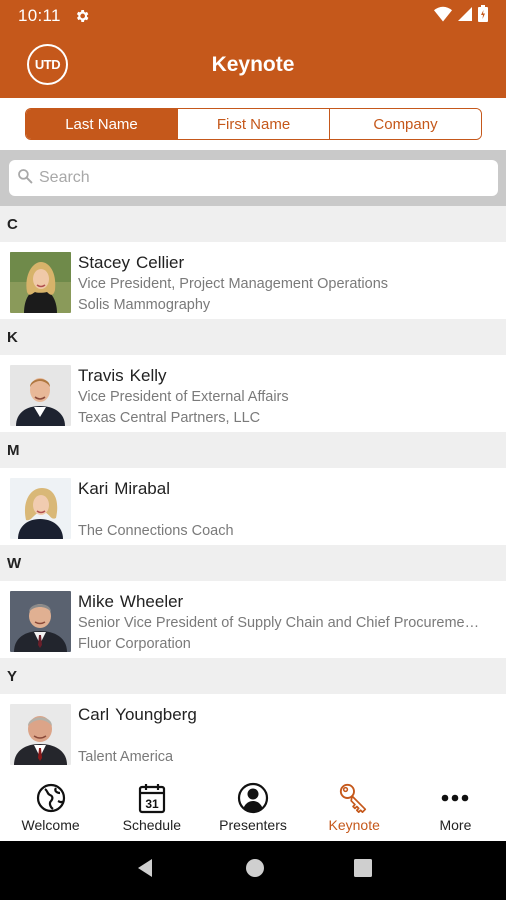 Image resolution: width=506 pixels, height=900 pixels. What do you see at coordinates (253, 676) in the screenshot?
I see `section-header-y: Y` at bounding box center [253, 676].